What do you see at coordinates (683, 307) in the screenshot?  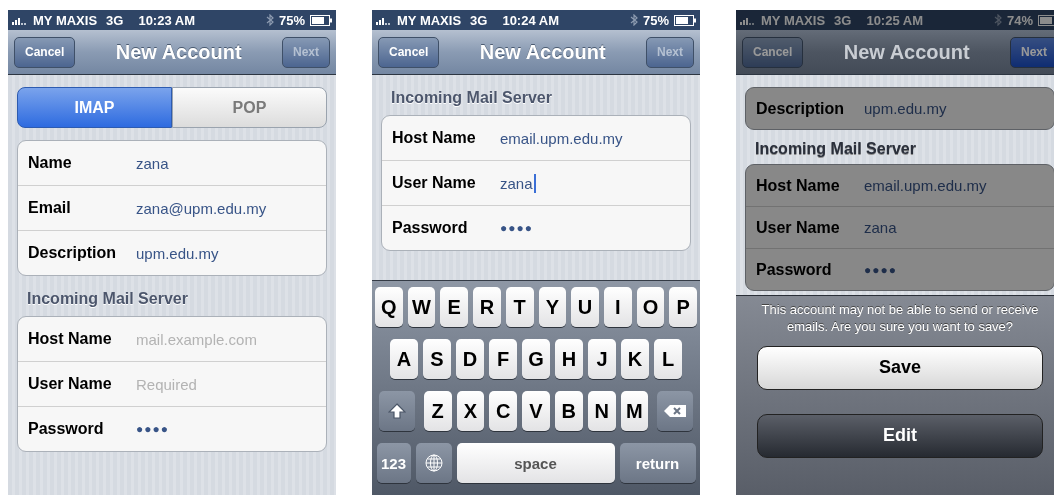 I see `letter-key: P` at bounding box center [683, 307].